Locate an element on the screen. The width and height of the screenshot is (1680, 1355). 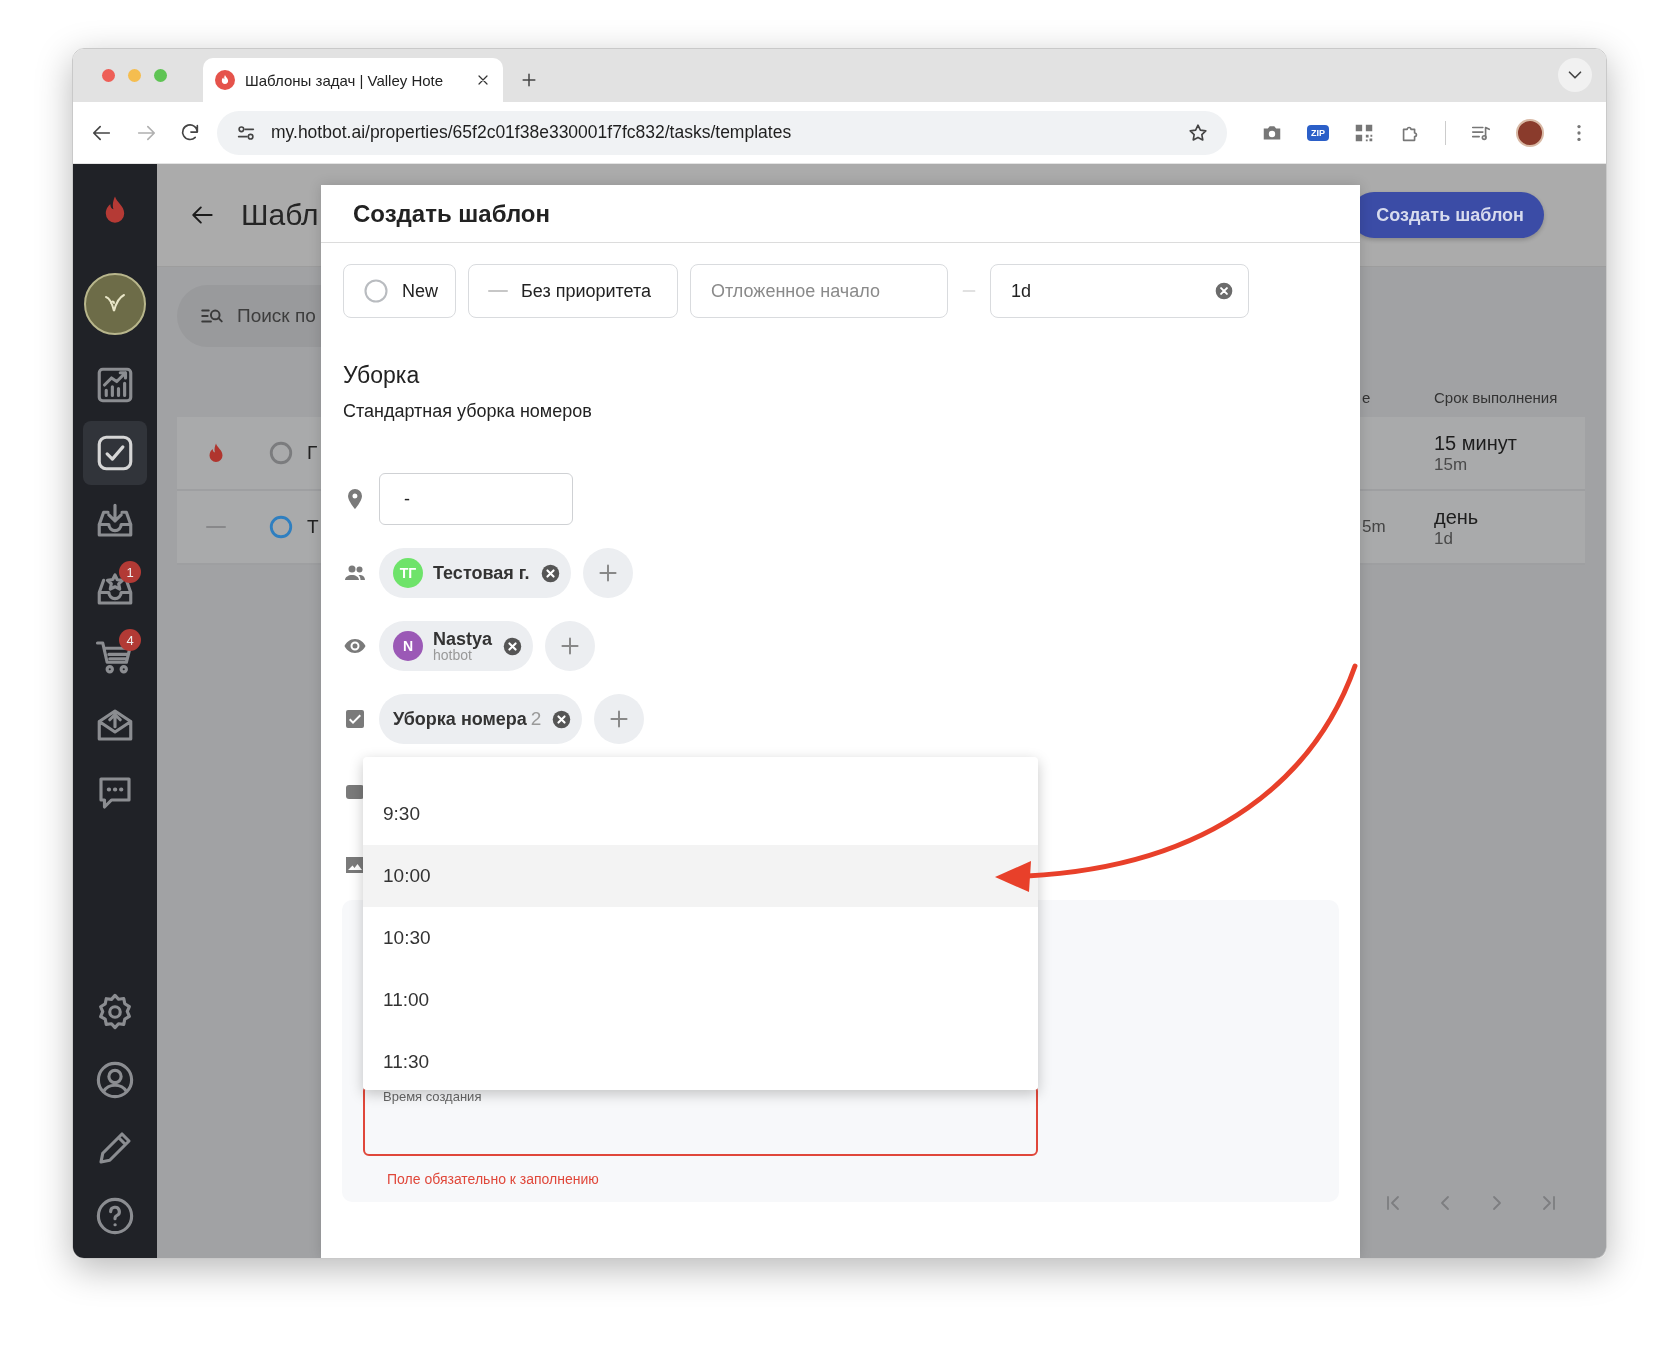
dialog-title: Создать шаблон is located at coordinates (452, 213).